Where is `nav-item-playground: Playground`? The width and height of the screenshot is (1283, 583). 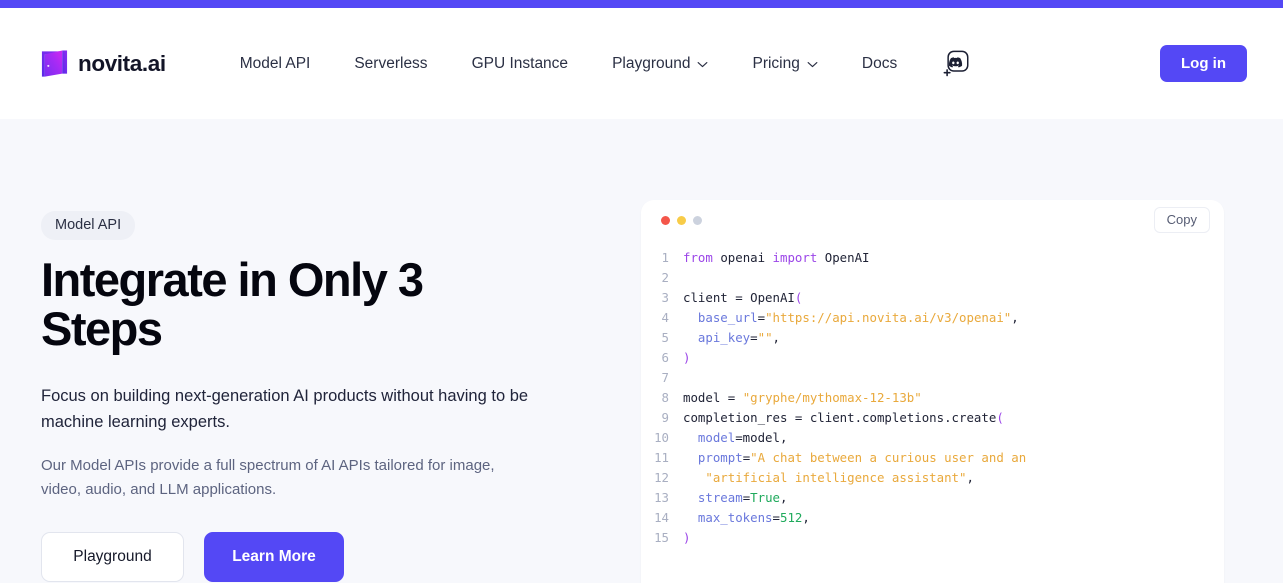 nav-item-playground: Playground is located at coordinates (660, 64).